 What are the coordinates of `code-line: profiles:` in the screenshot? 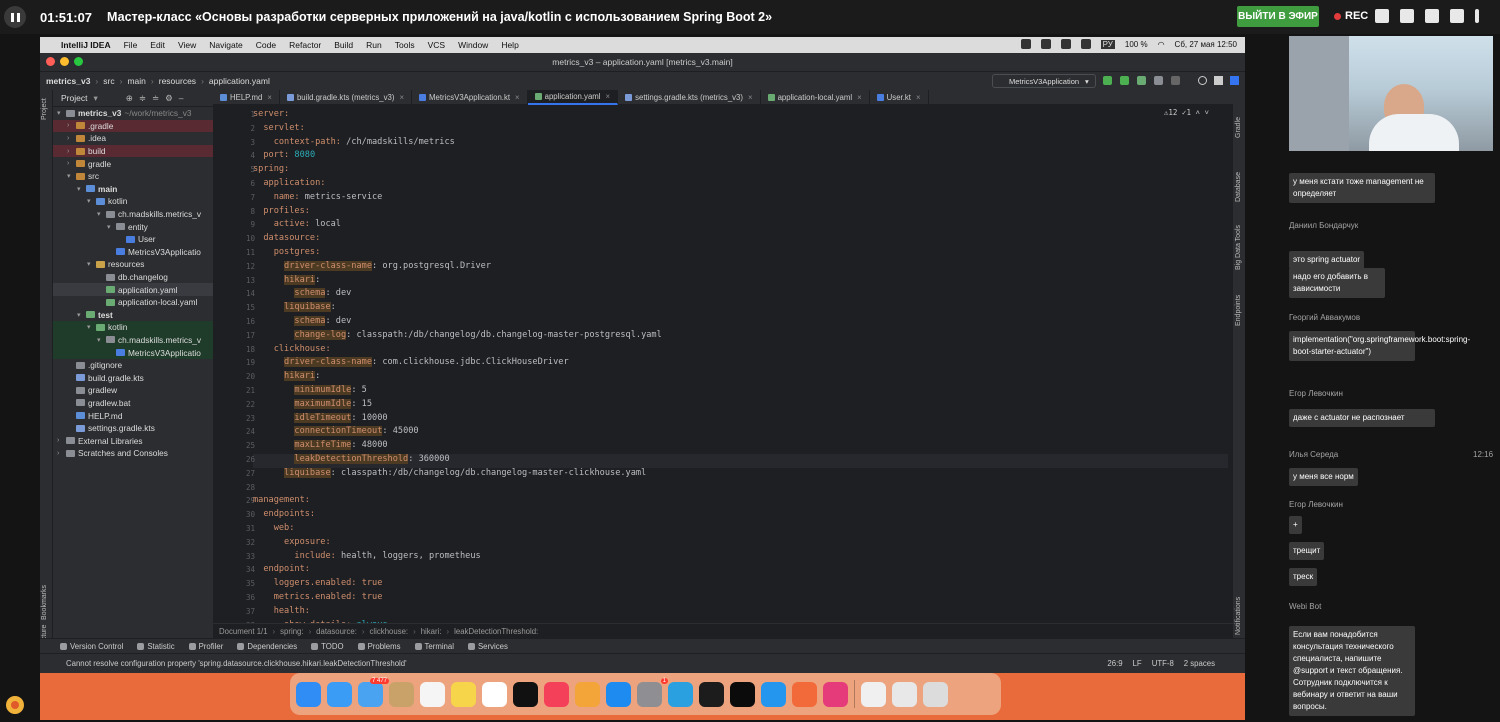 It's located at (281, 211).